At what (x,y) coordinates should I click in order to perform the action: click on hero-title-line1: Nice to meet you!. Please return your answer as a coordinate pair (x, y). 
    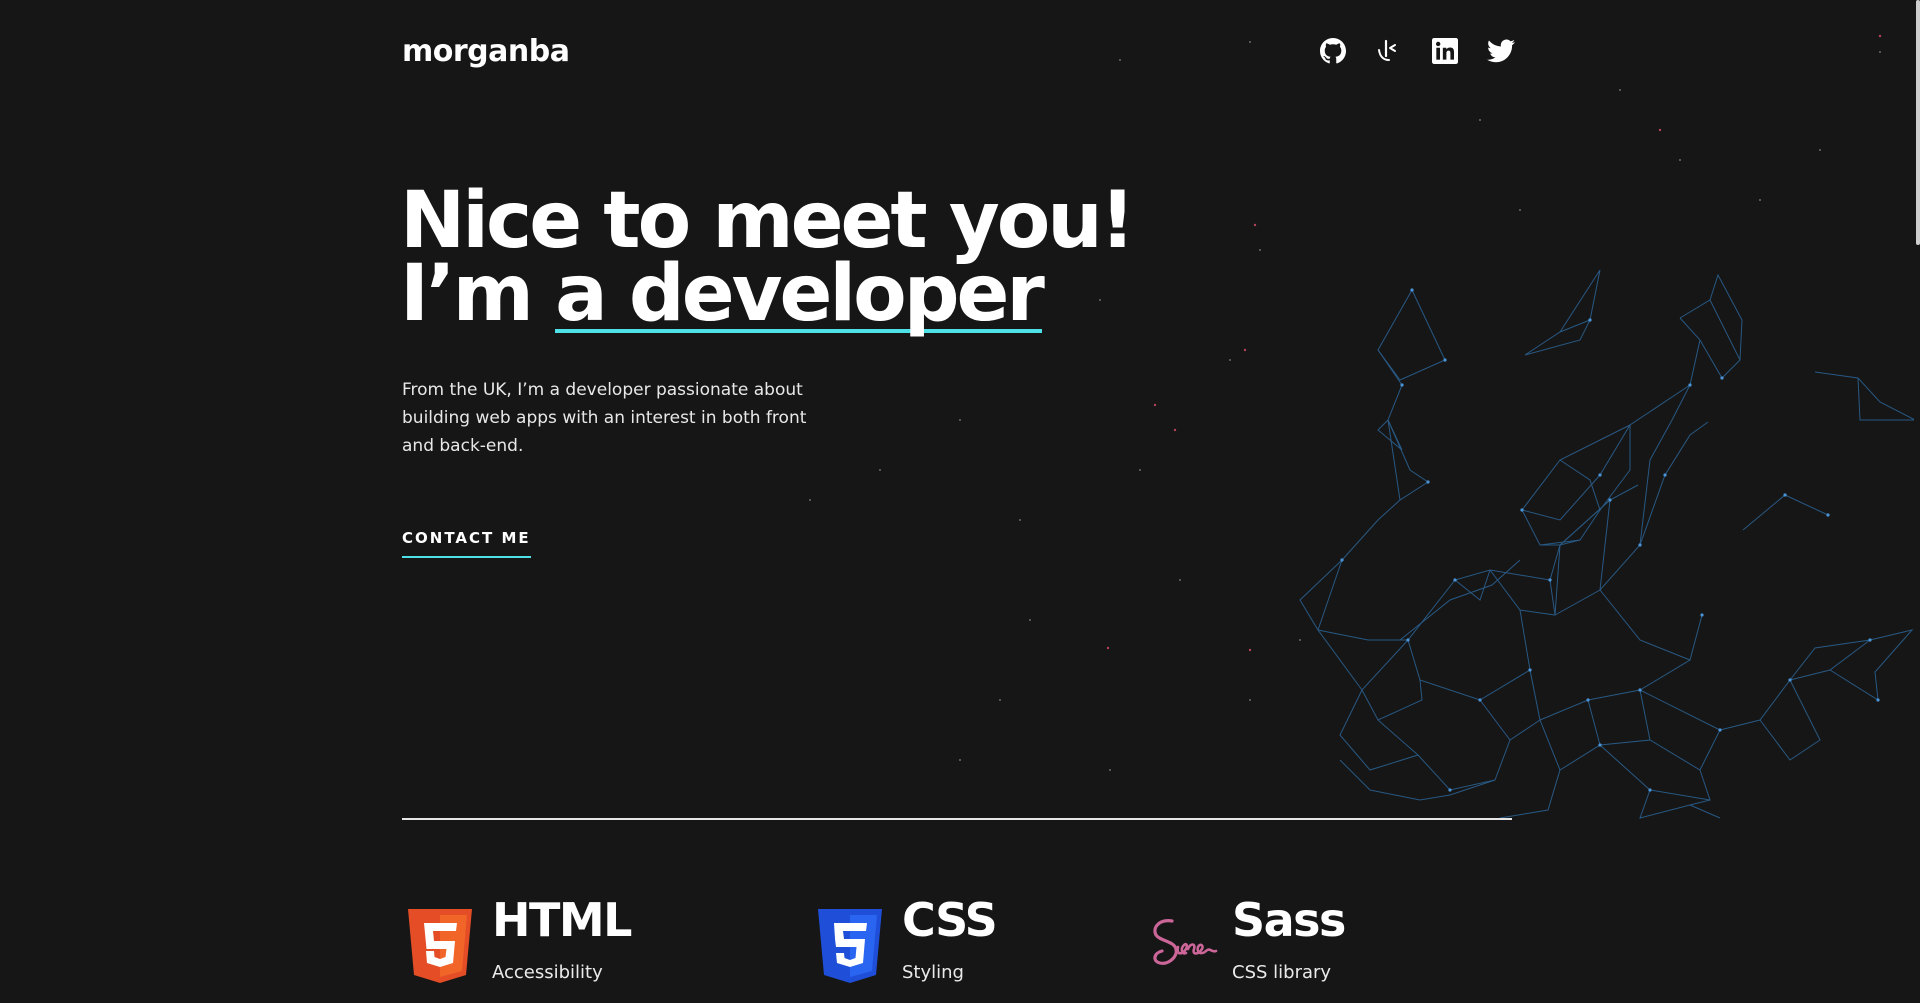
    Looking at the image, I should click on (767, 221).